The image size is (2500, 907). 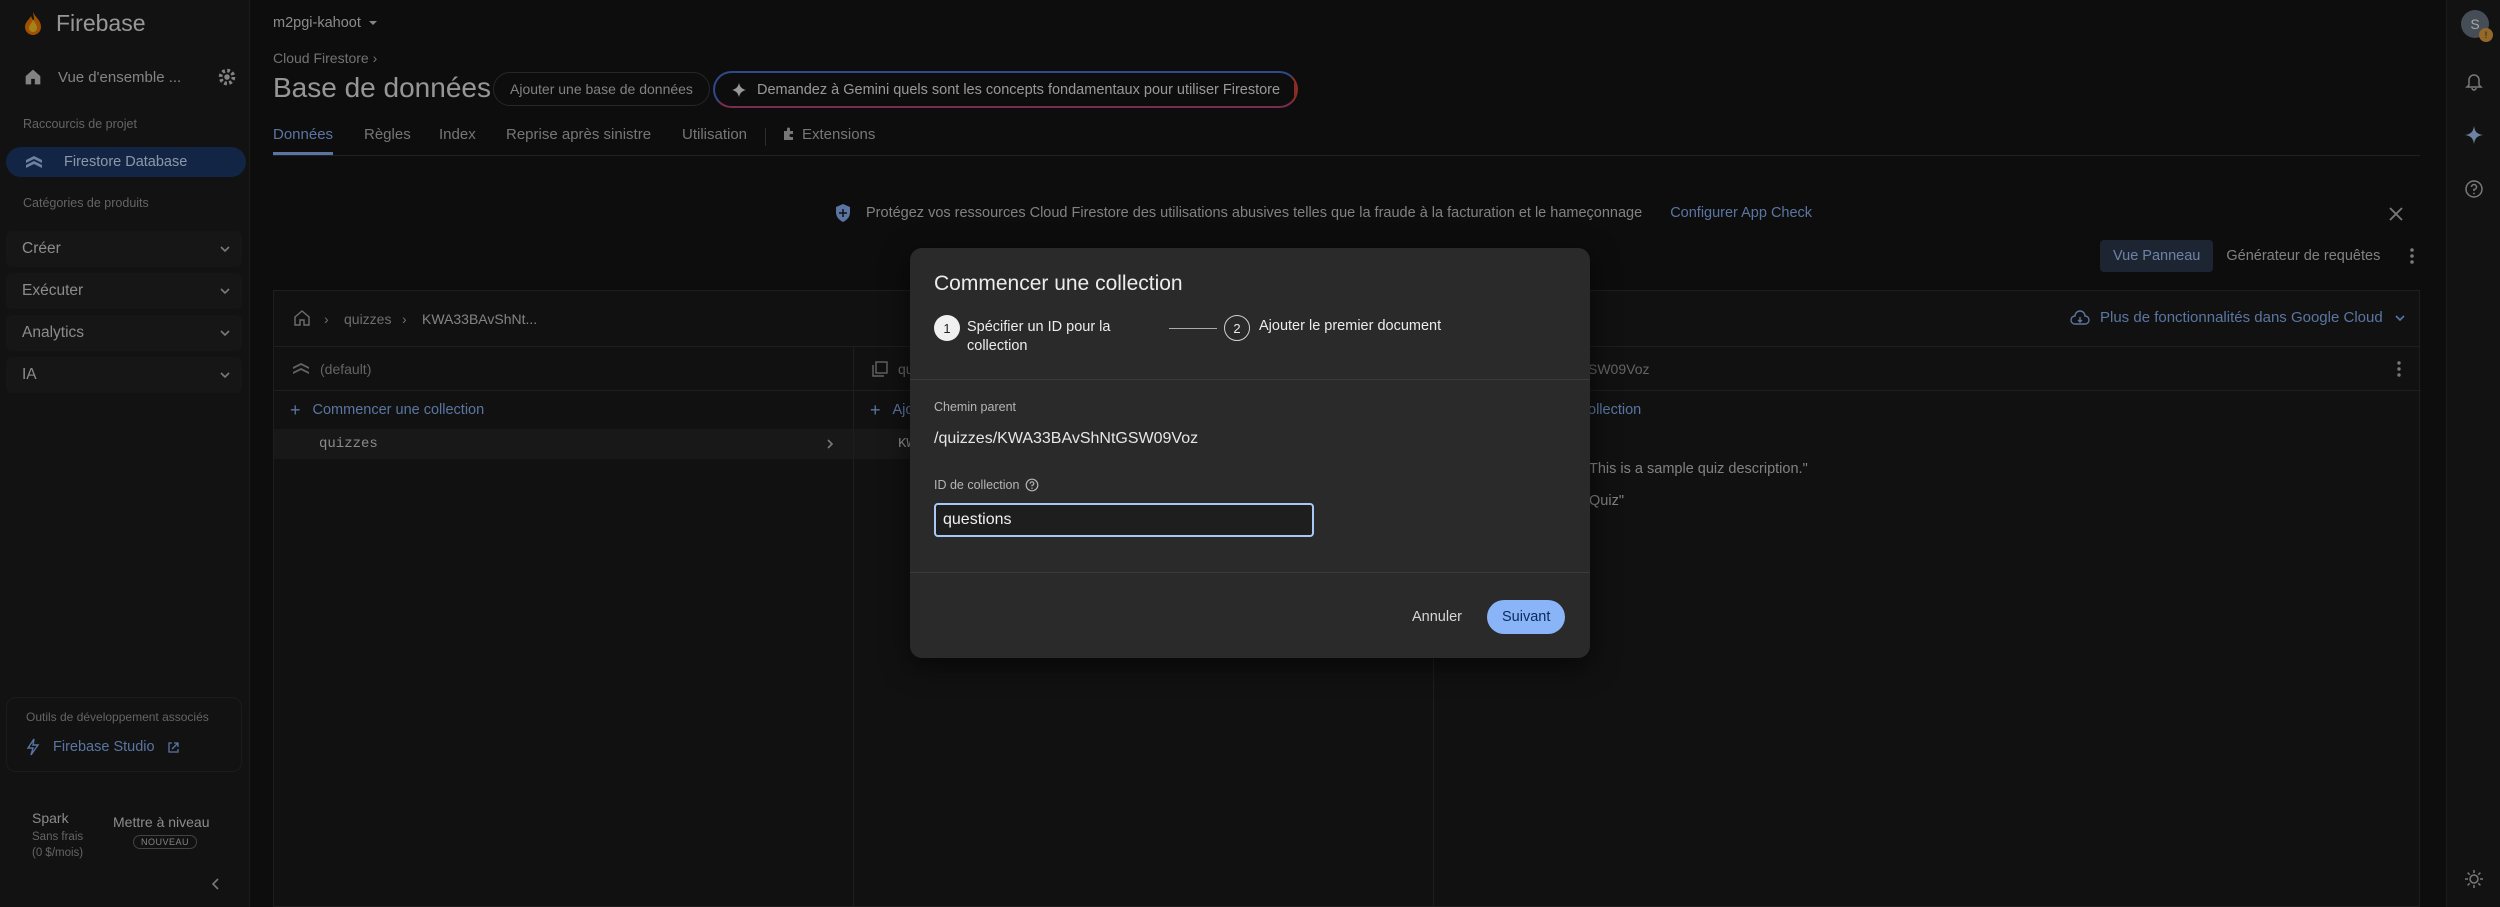 What do you see at coordinates (1058, 283) in the screenshot?
I see `dialog-title: Commencer une collection` at bounding box center [1058, 283].